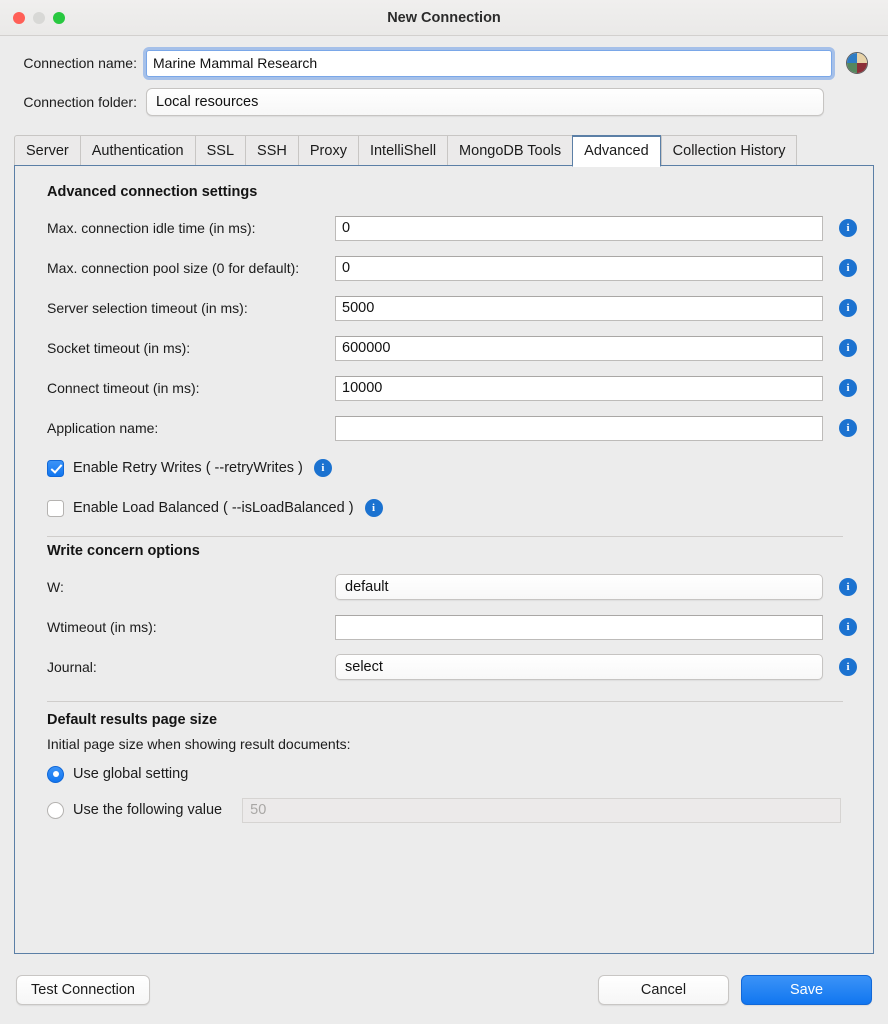 The width and height of the screenshot is (888, 1024). Describe the element at coordinates (848, 627) in the screenshot. I see `info-icon-wtimeout: i` at that location.